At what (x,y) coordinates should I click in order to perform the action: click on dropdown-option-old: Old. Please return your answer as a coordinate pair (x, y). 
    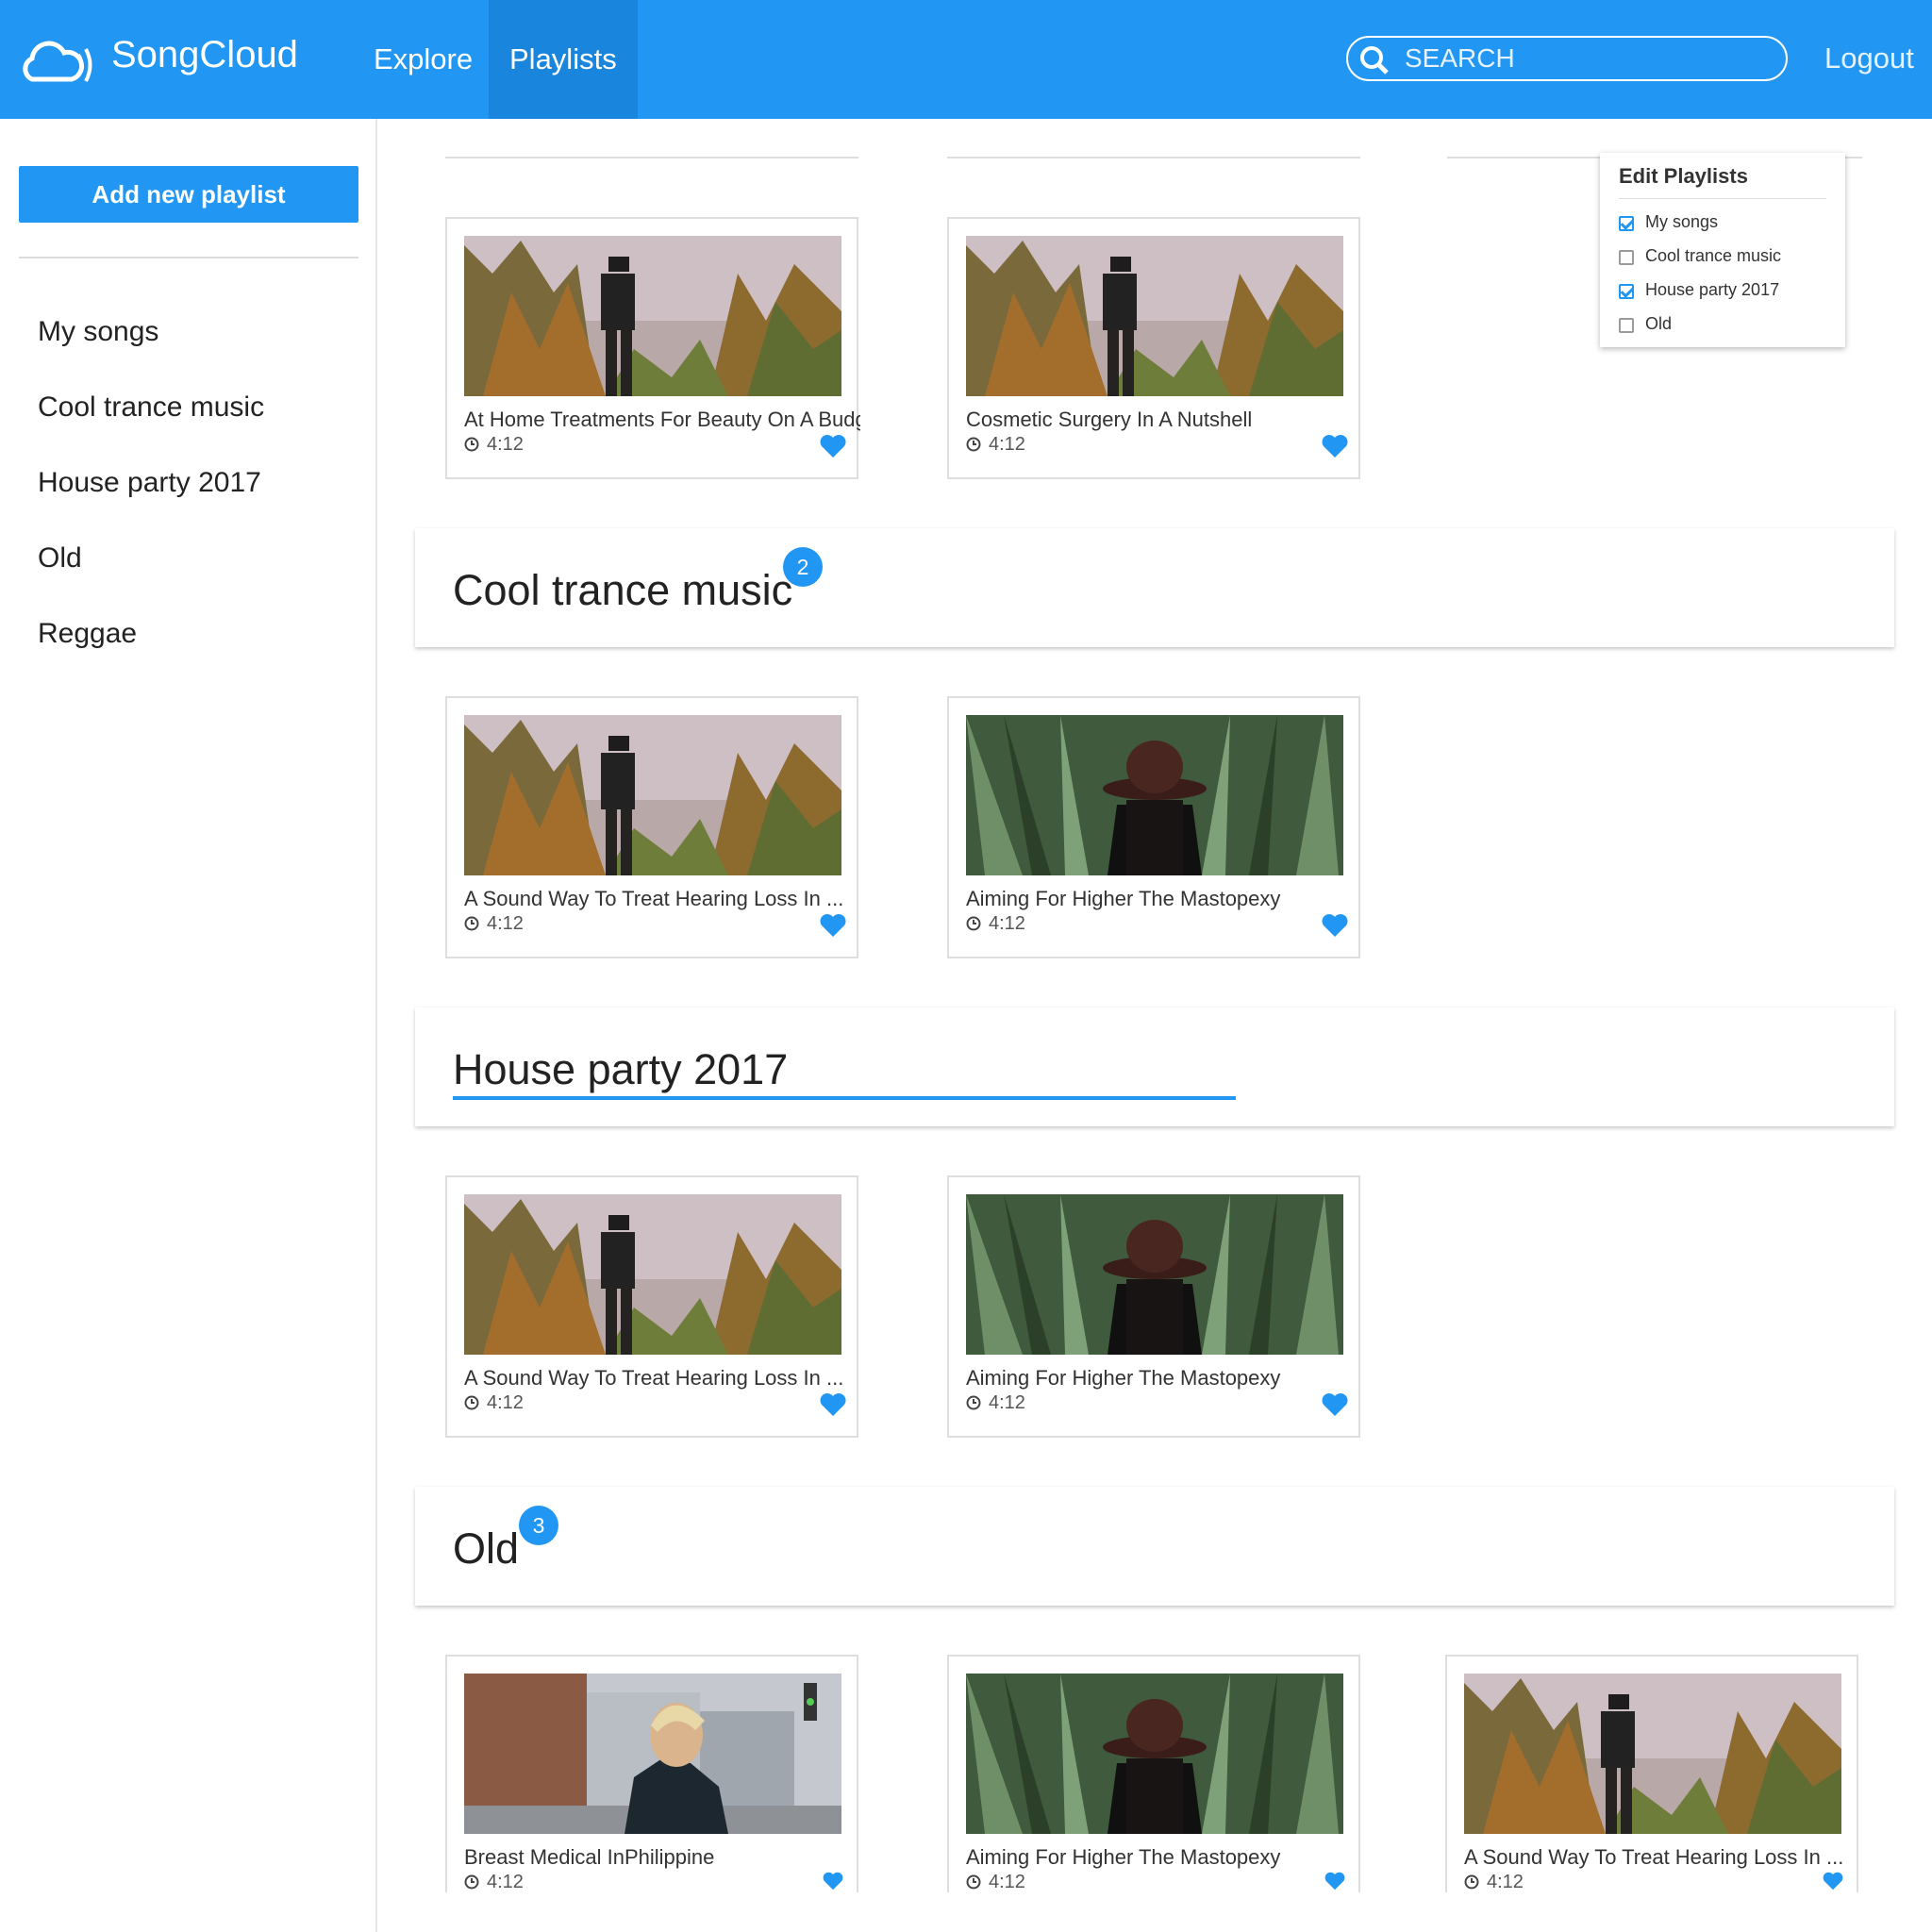
    Looking at the image, I should click on (1645, 327).